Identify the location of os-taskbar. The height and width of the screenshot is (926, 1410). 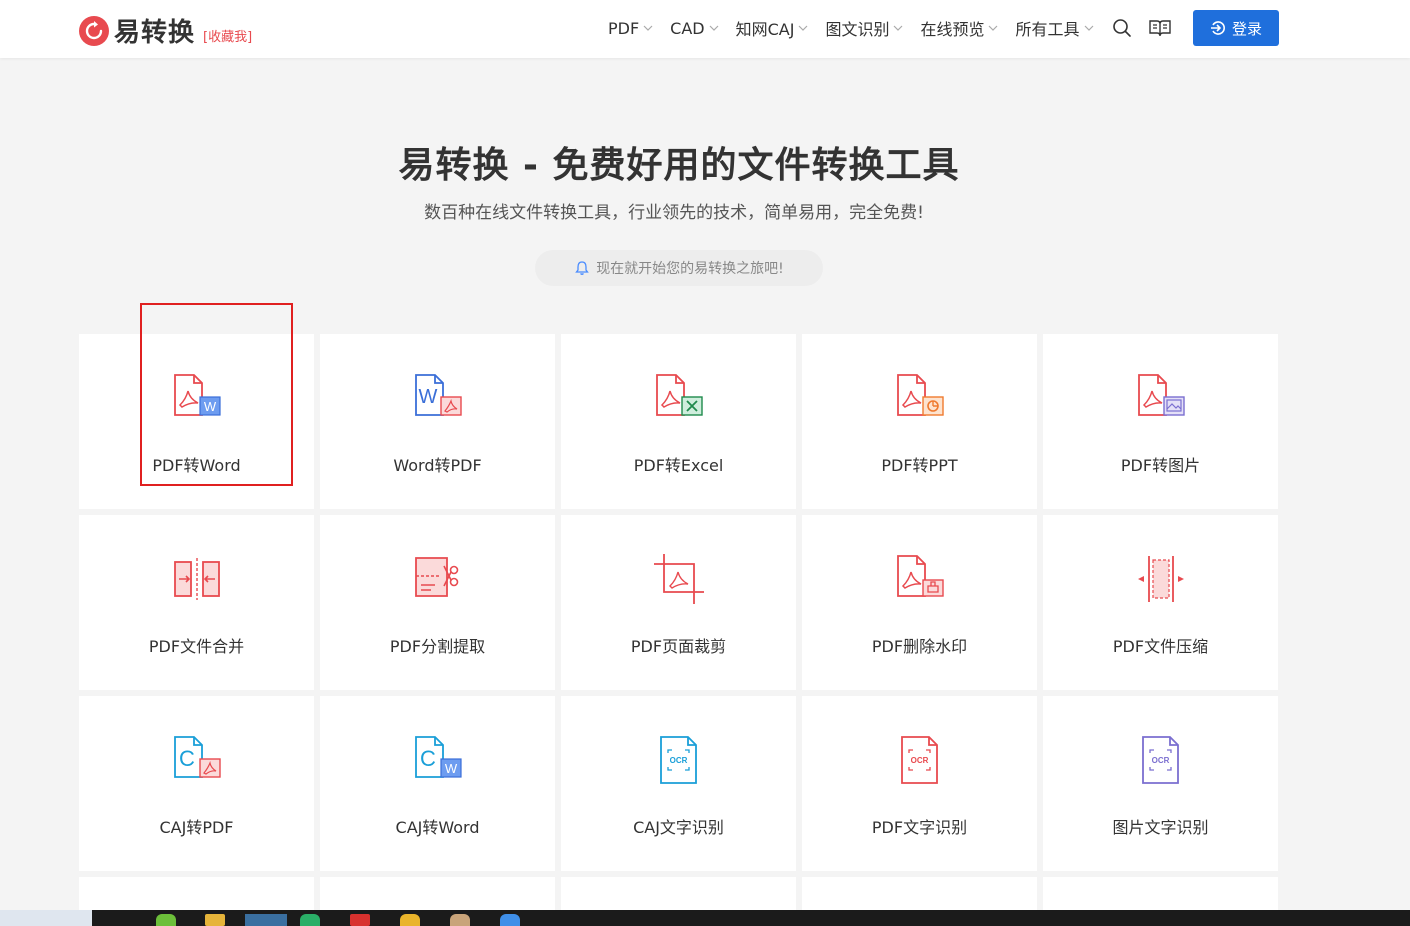
(705, 918).